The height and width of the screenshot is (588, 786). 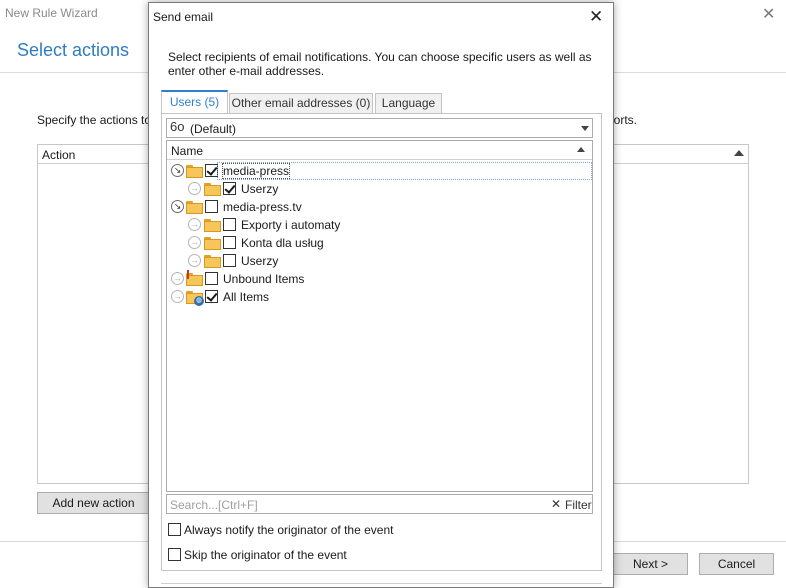 What do you see at coordinates (379, 207) in the screenshot?
I see `tree-row-media-press-tv: ↘ media-press.tv` at bounding box center [379, 207].